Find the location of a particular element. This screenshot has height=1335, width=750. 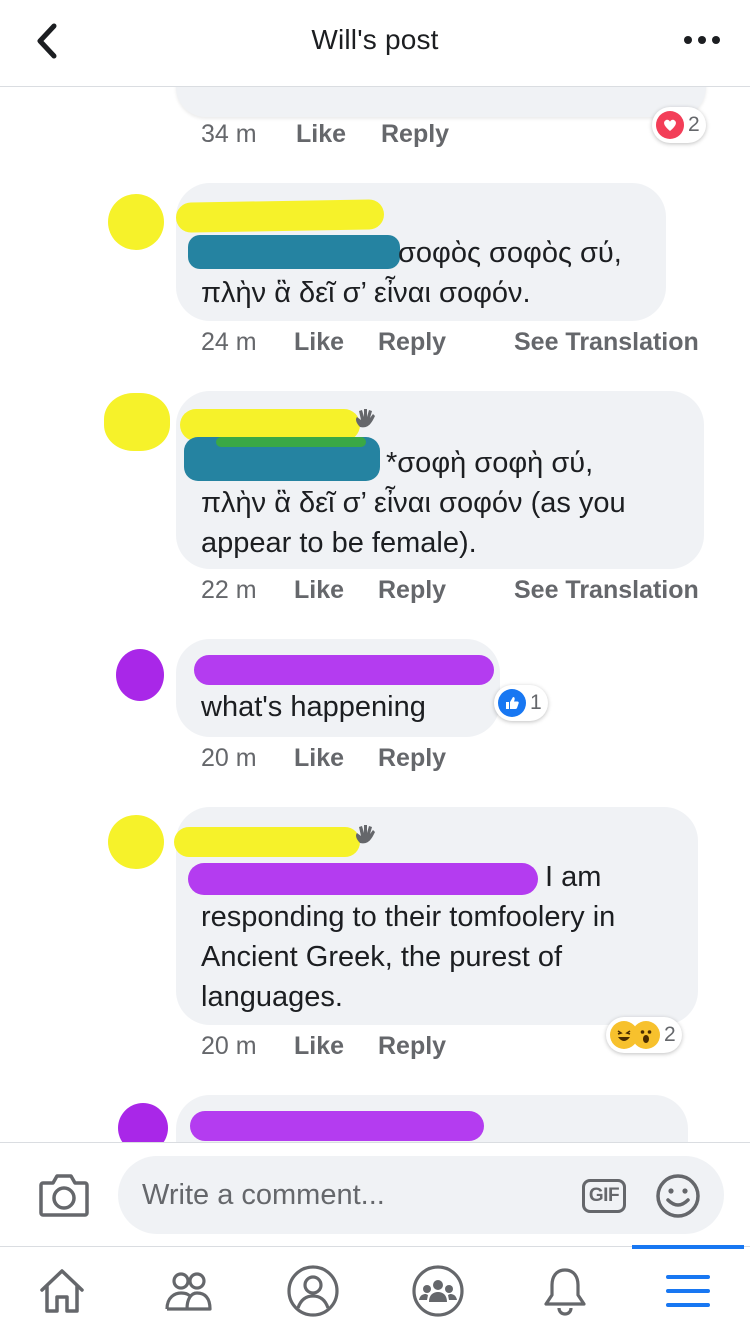

love-reaction-icon is located at coordinates (670, 125).